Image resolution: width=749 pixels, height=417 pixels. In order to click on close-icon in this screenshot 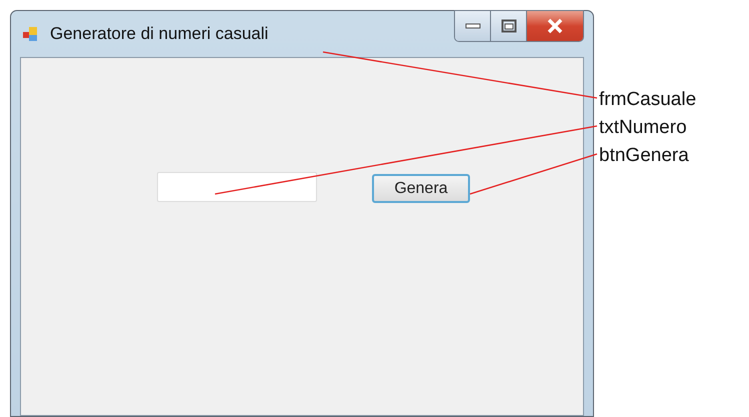, I will do `click(555, 26)`.